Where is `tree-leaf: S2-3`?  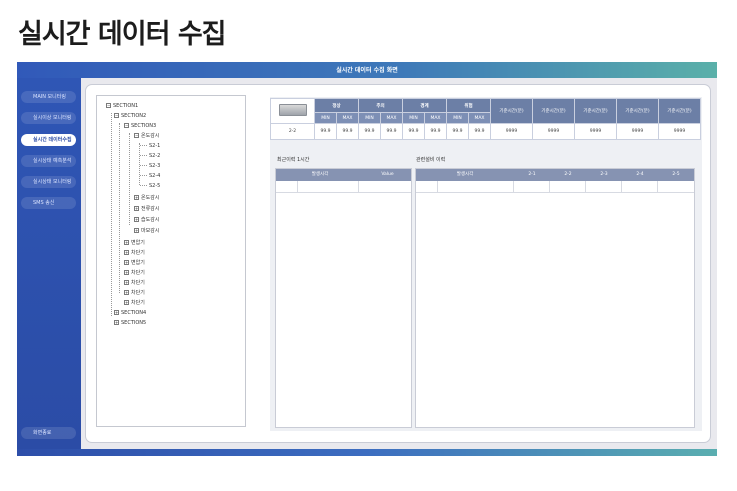 tree-leaf: S2-3 is located at coordinates (150, 166).